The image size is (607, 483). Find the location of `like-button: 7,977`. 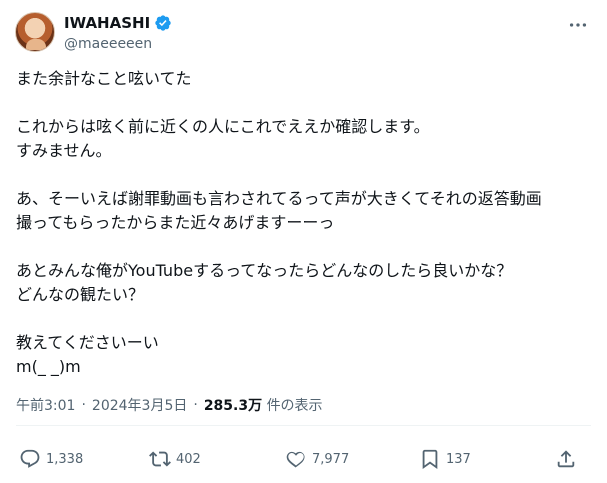

like-button: 7,977 is located at coordinates (317, 459).